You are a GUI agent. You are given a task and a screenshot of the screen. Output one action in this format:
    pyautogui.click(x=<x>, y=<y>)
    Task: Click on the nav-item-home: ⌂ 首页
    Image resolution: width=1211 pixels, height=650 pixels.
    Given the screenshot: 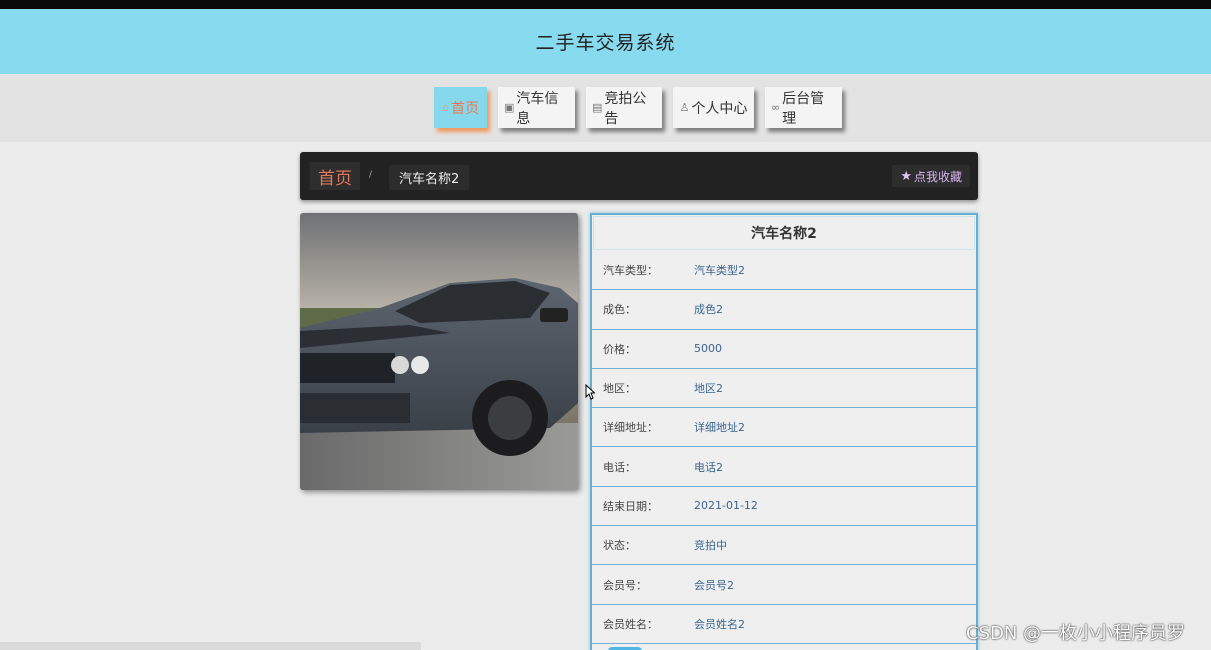 What is the action you would take?
    pyautogui.click(x=460, y=107)
    